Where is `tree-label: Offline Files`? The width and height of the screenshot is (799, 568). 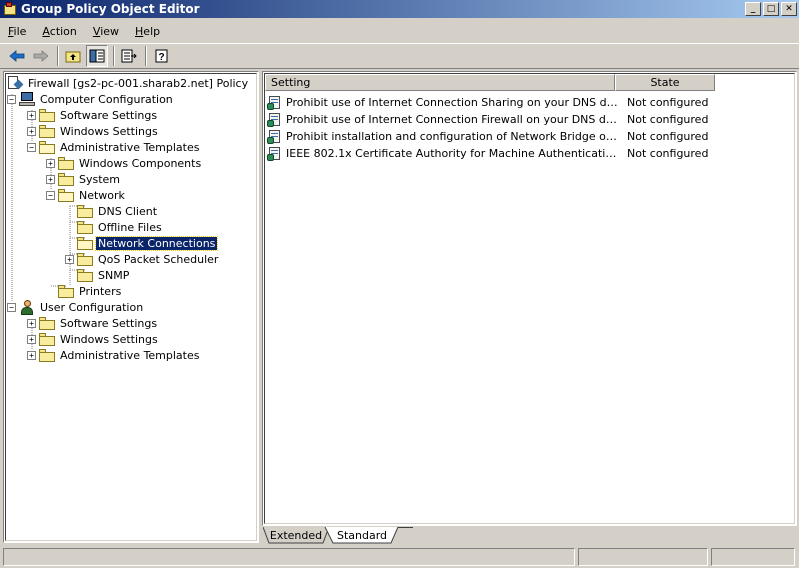 tree-label: Offline Files is located at coordinates (130, 227).